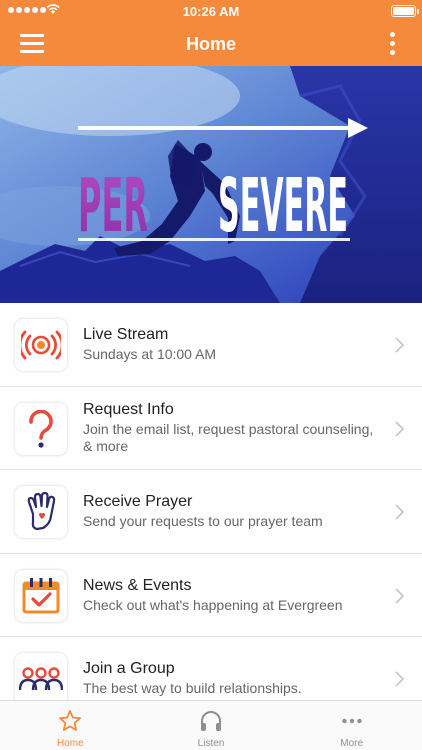  What do you see at coordinates (283, 206) in the screenshot?
I see `hero-text-severe: SEVERE` at bounding box center [283, 206].